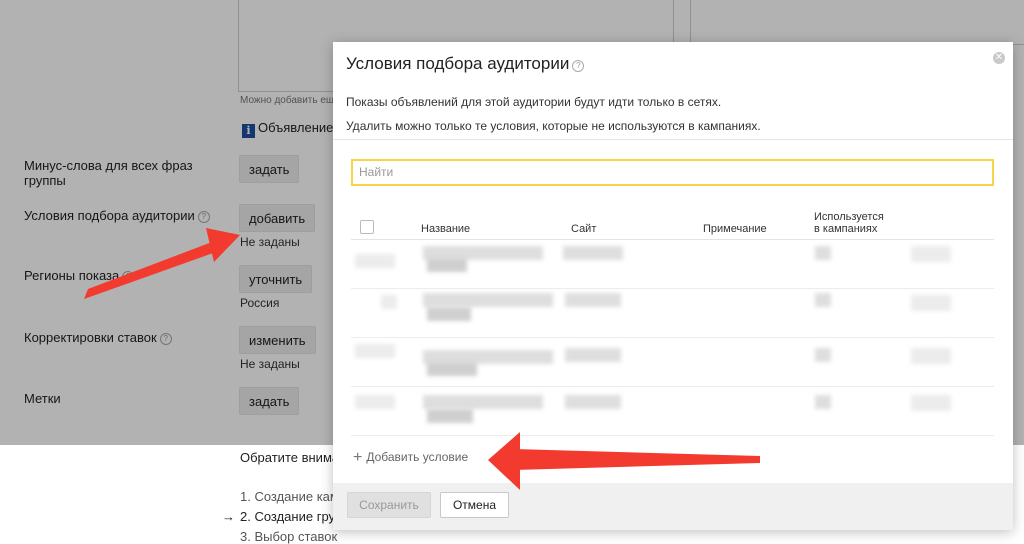  What do you see at coordinates (999, 58) in the screenshot?
I see `close-icon: ✕` at bounding box center [999, 58].